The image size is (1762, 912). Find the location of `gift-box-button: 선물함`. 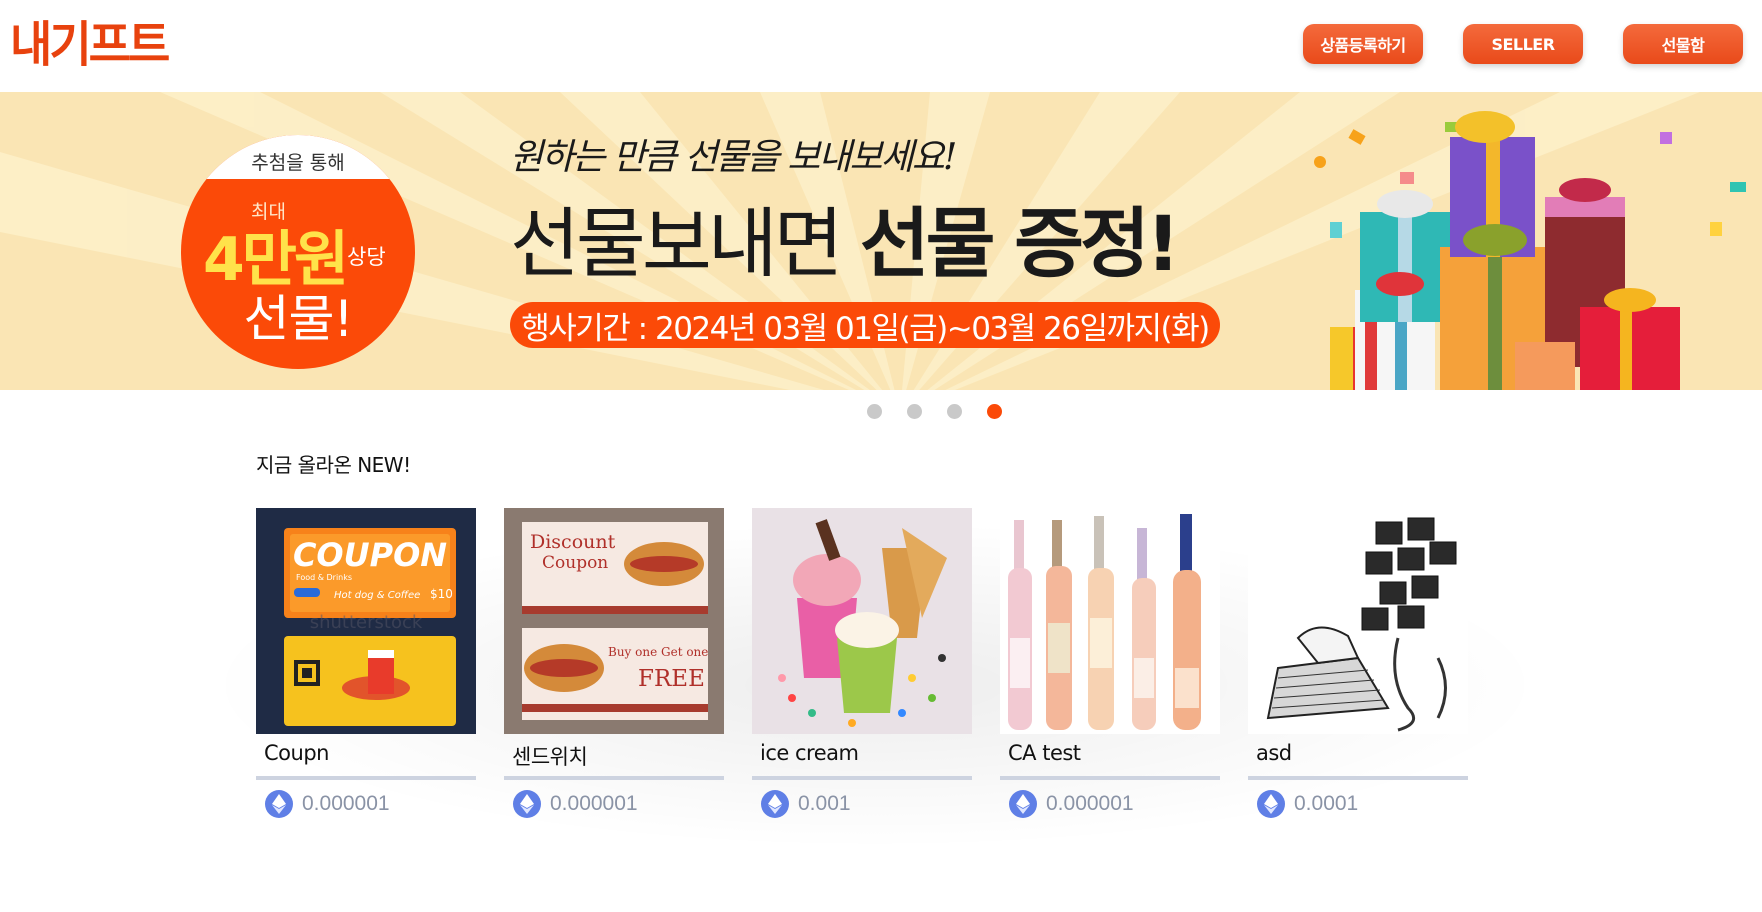

gift-box-button: 선물함 is located at coordinates (1683, 44).